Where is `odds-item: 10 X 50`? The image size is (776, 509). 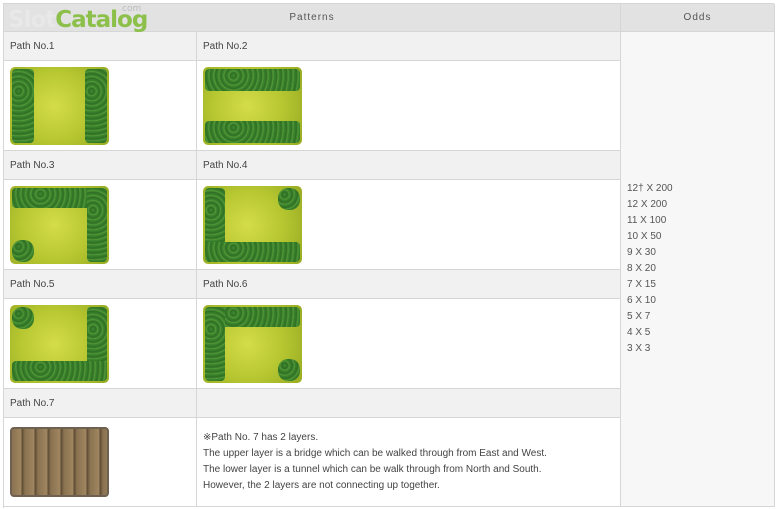
odds-item: 10 X 50 is located at coordinates (644, 236).